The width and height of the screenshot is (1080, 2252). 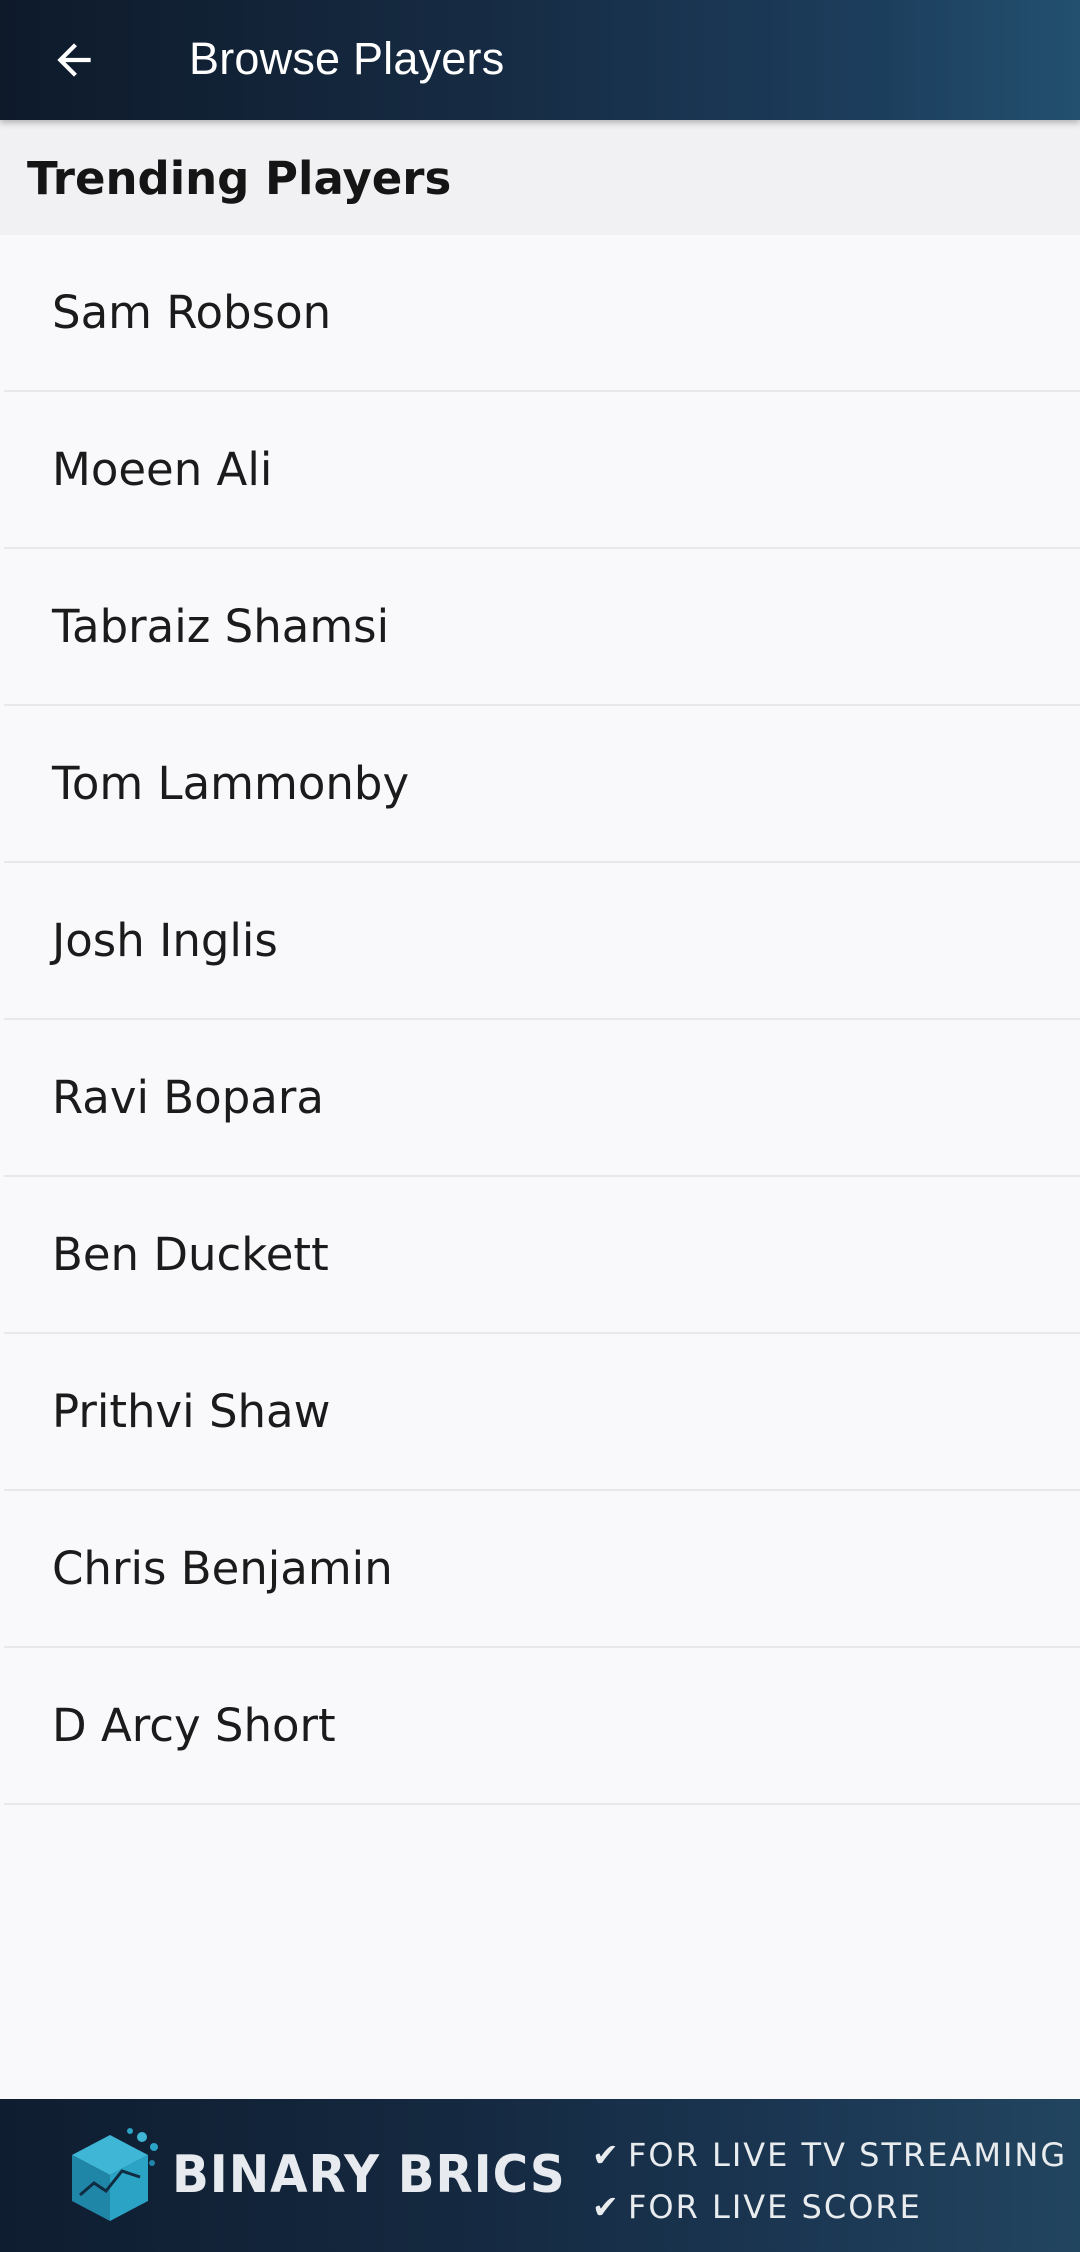 I want to click on list-item: Sam Robson, so click(x=542, y=313).